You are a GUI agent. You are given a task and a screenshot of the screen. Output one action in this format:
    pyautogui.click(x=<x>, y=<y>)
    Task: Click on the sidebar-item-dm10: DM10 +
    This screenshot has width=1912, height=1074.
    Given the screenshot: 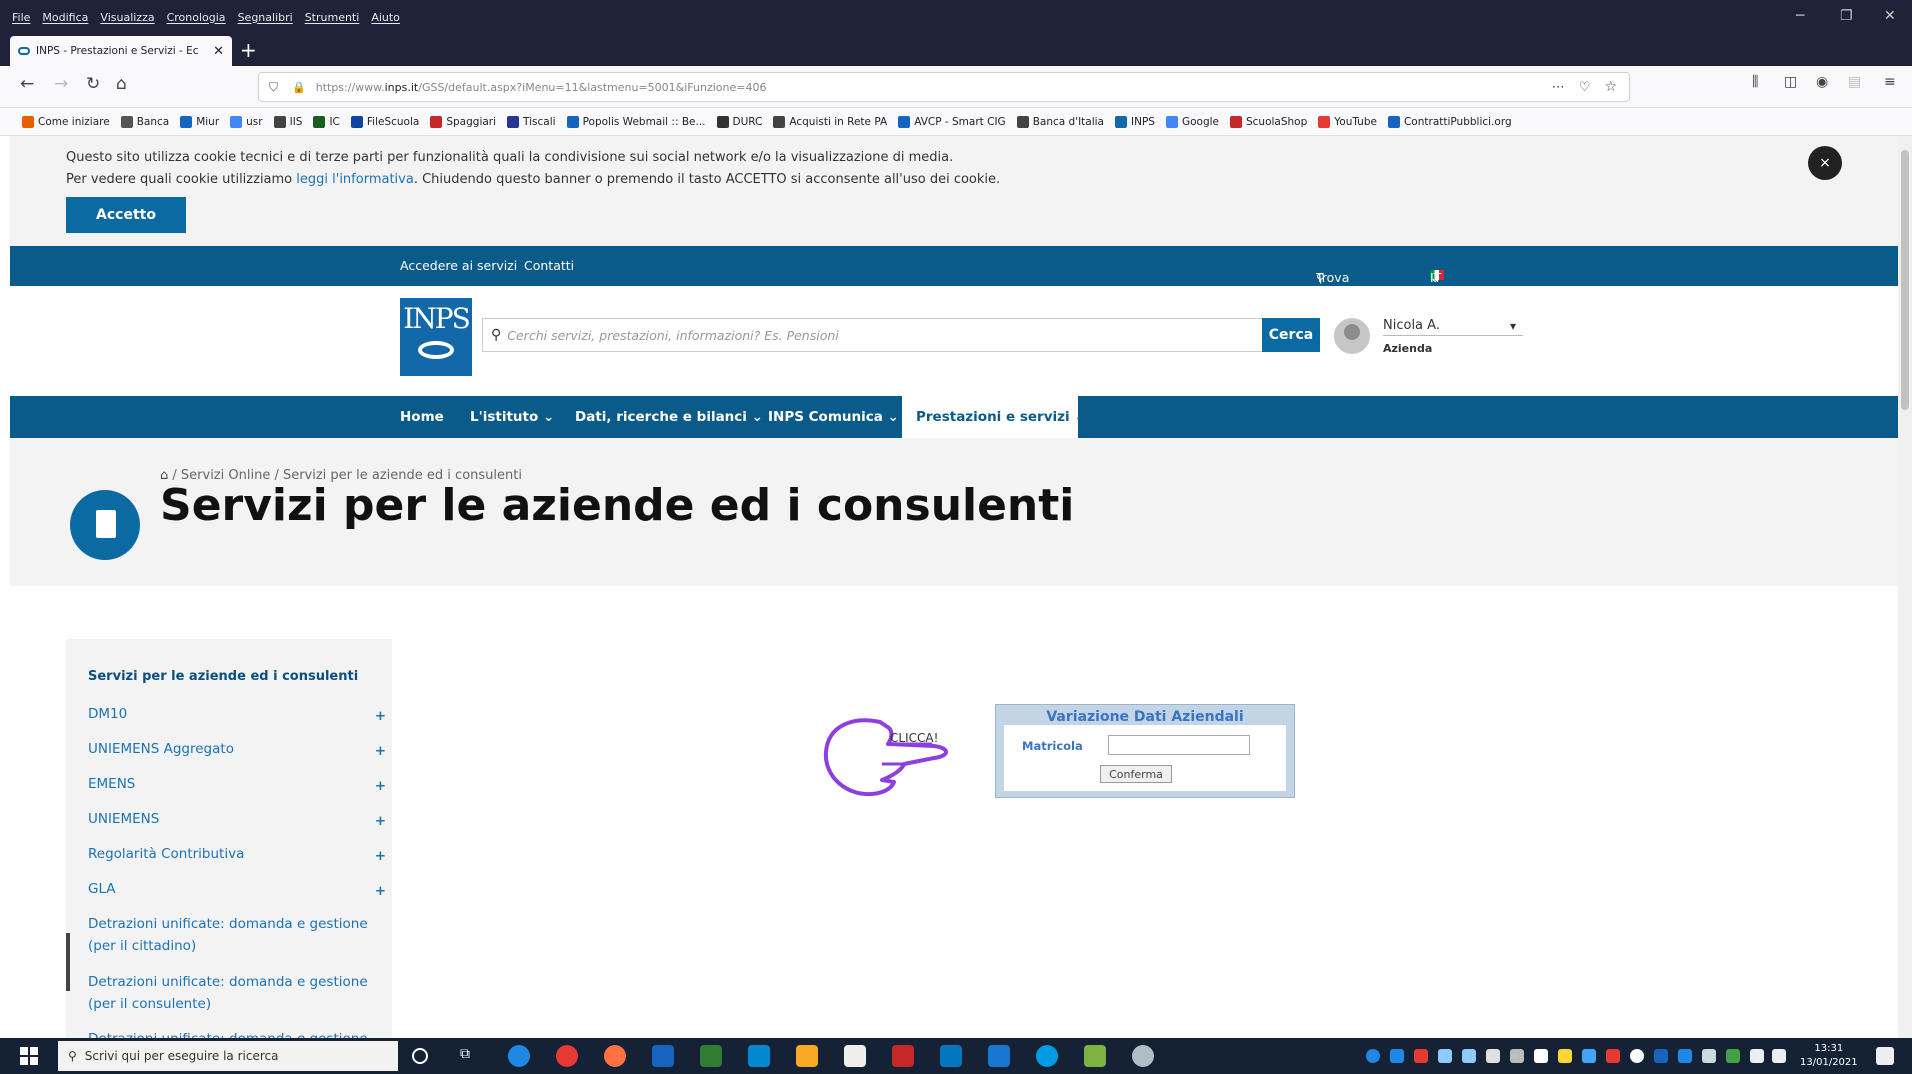 What is the action you would take?
    pyautogui.click(x=237, y=714)
    